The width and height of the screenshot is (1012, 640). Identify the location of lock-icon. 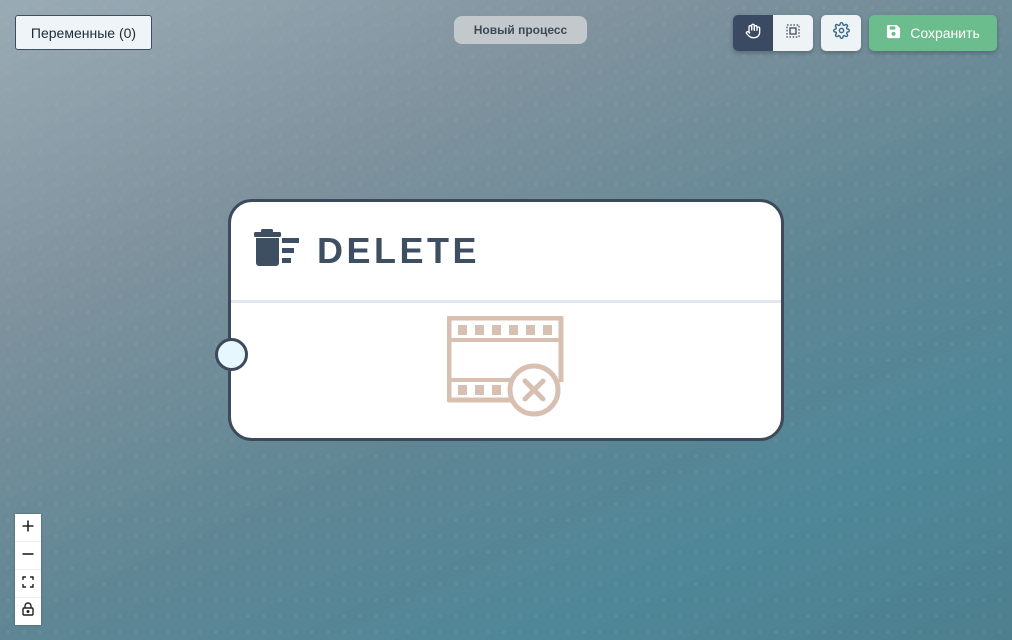
(28, 611).